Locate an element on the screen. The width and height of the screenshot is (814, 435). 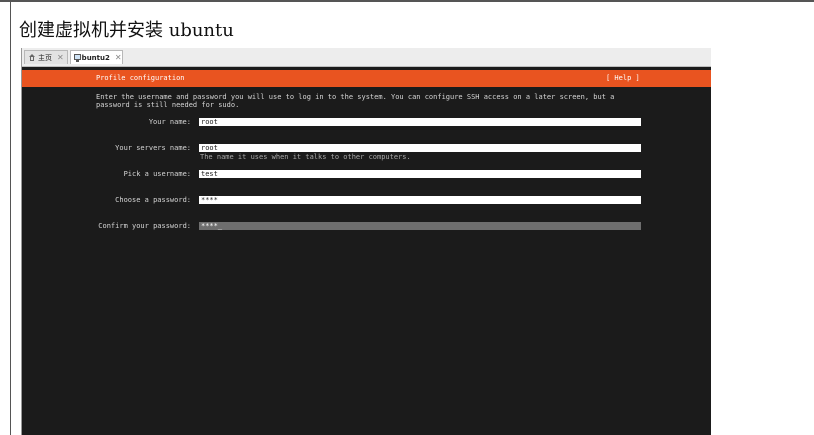
tab-ubuntu2-label: Ubuntu2 is located at coordinates (93, 57).